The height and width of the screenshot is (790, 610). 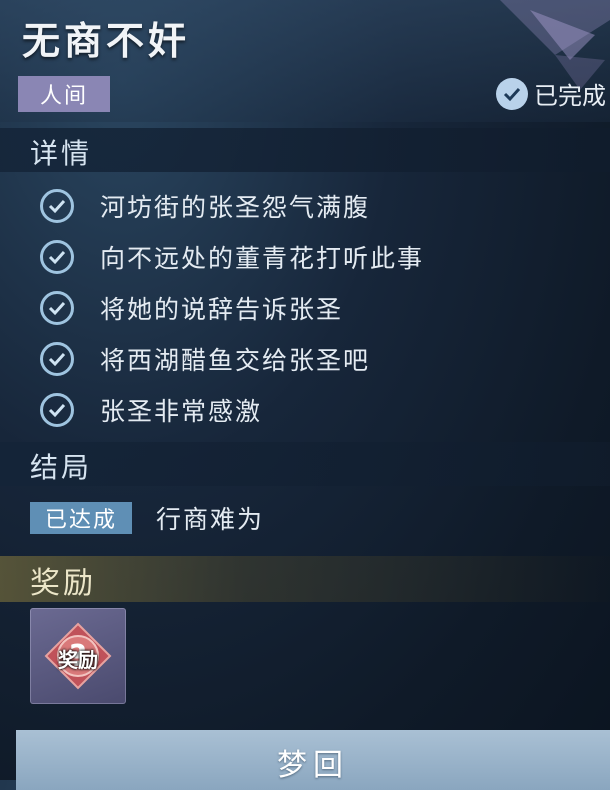 I want to click on objective-text: 将她的说辞告诉张圣, so click(x=222, y=309).